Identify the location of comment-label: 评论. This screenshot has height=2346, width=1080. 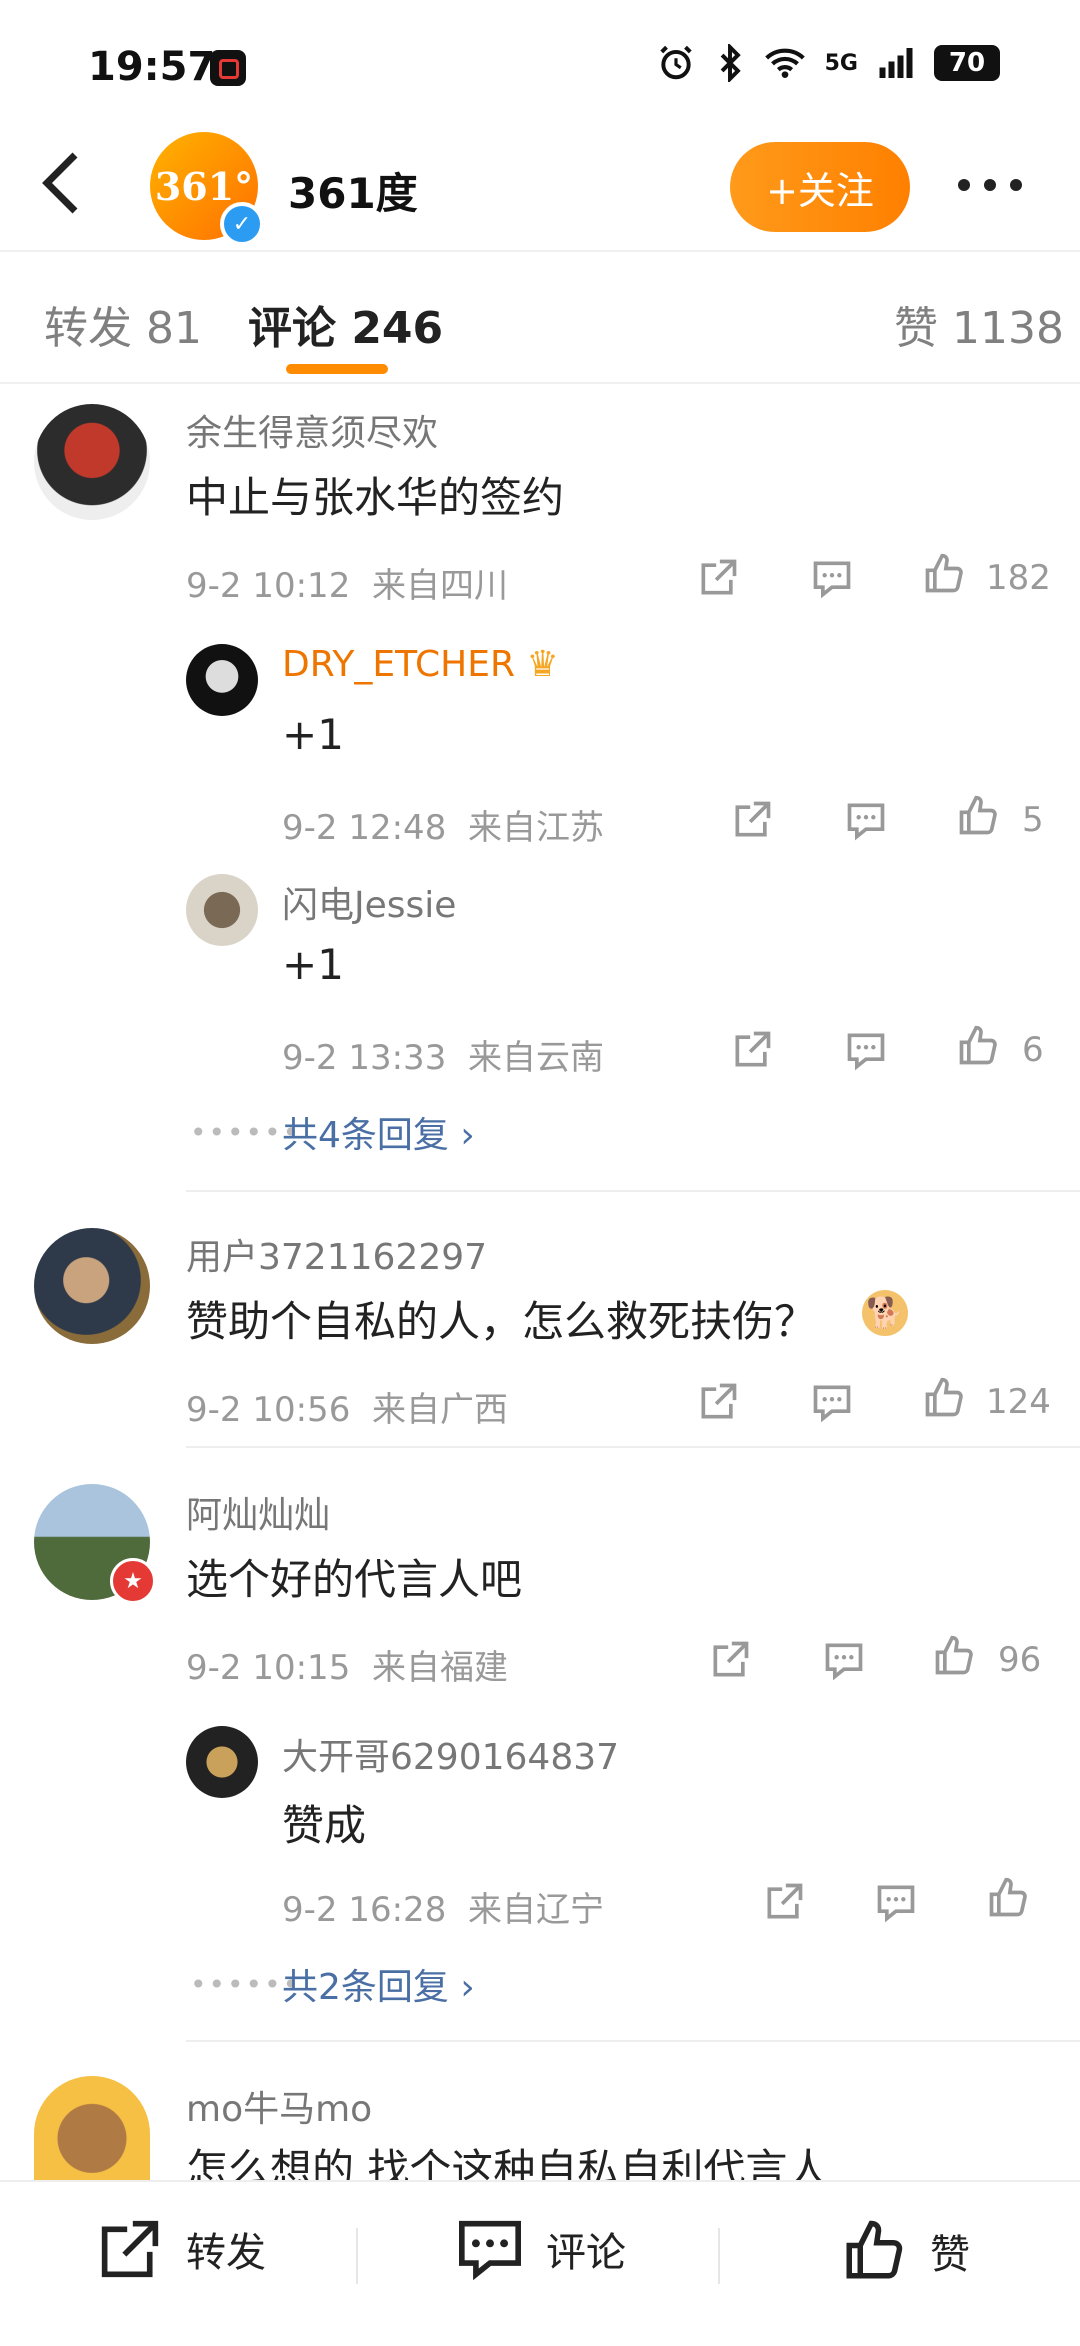
(586, 2253).